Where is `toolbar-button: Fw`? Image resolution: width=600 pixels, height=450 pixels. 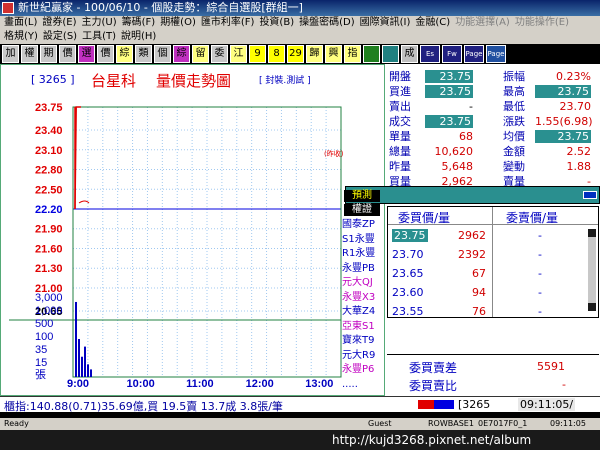 toolbar-button: Fw is located at coordinates (452, 54).